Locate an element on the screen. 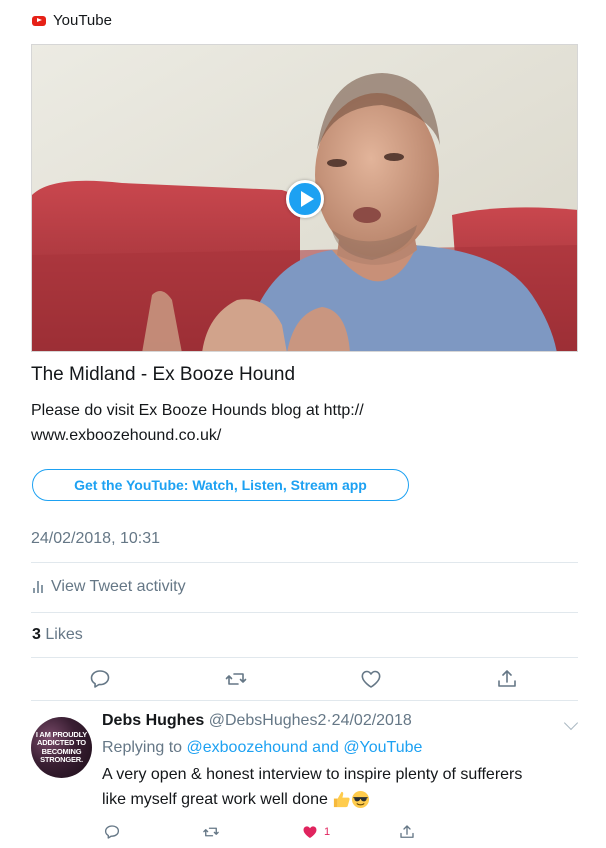  analytics-bars-icon is located at coordinates (38, 587).